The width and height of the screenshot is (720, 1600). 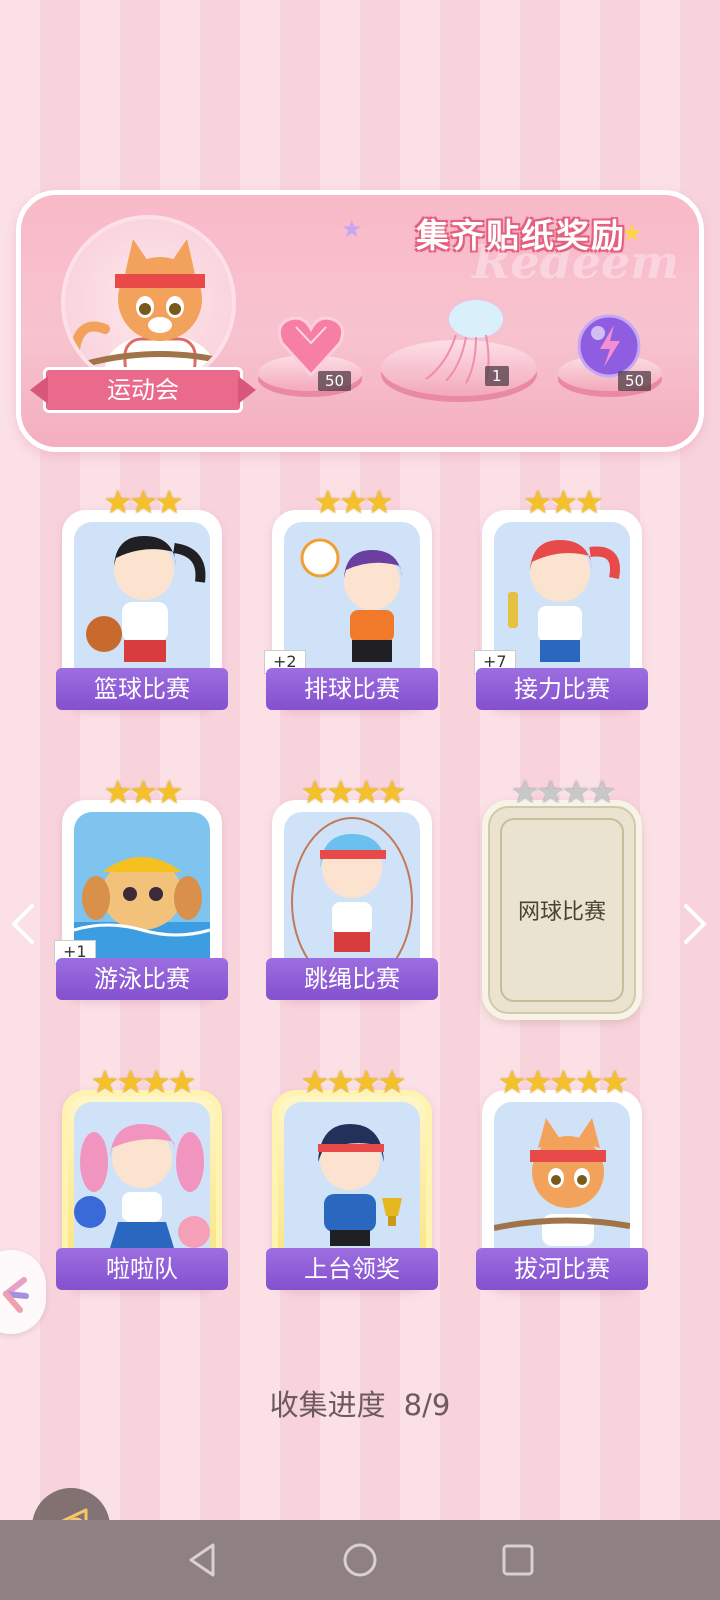 What do you see at coordinates (327, 1405) in the screenshot?
I see `progress-label: 收集进度` at bounding box center [327, 1405].